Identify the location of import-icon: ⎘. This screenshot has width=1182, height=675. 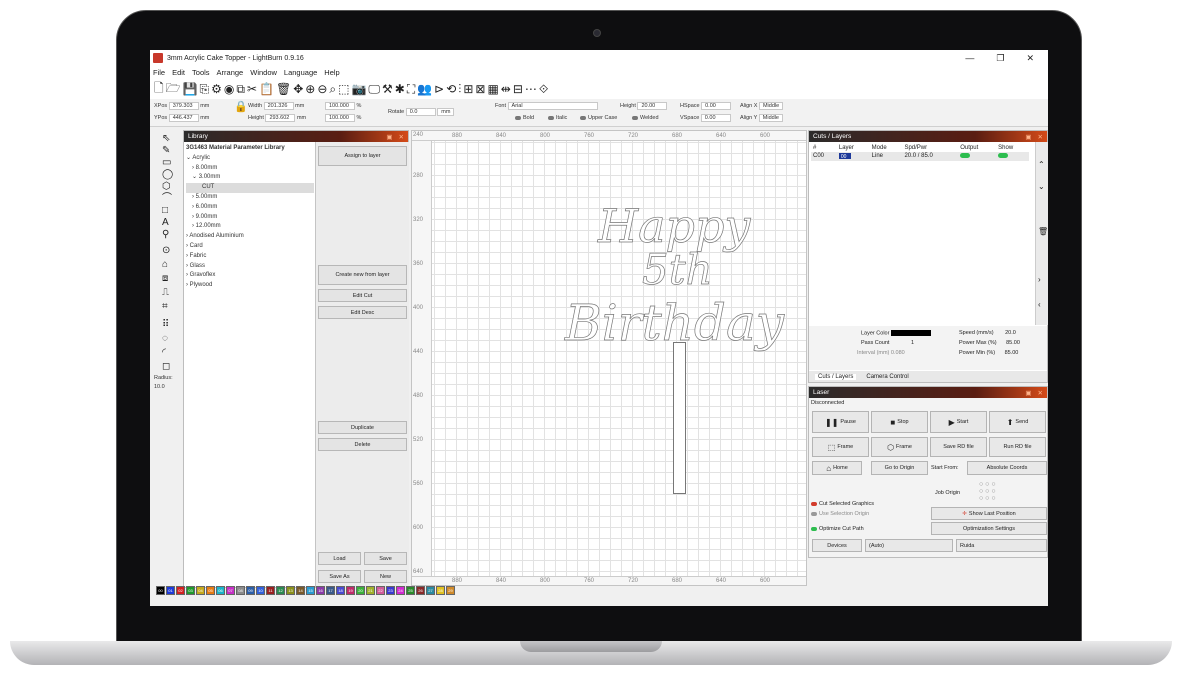
(205, 89).